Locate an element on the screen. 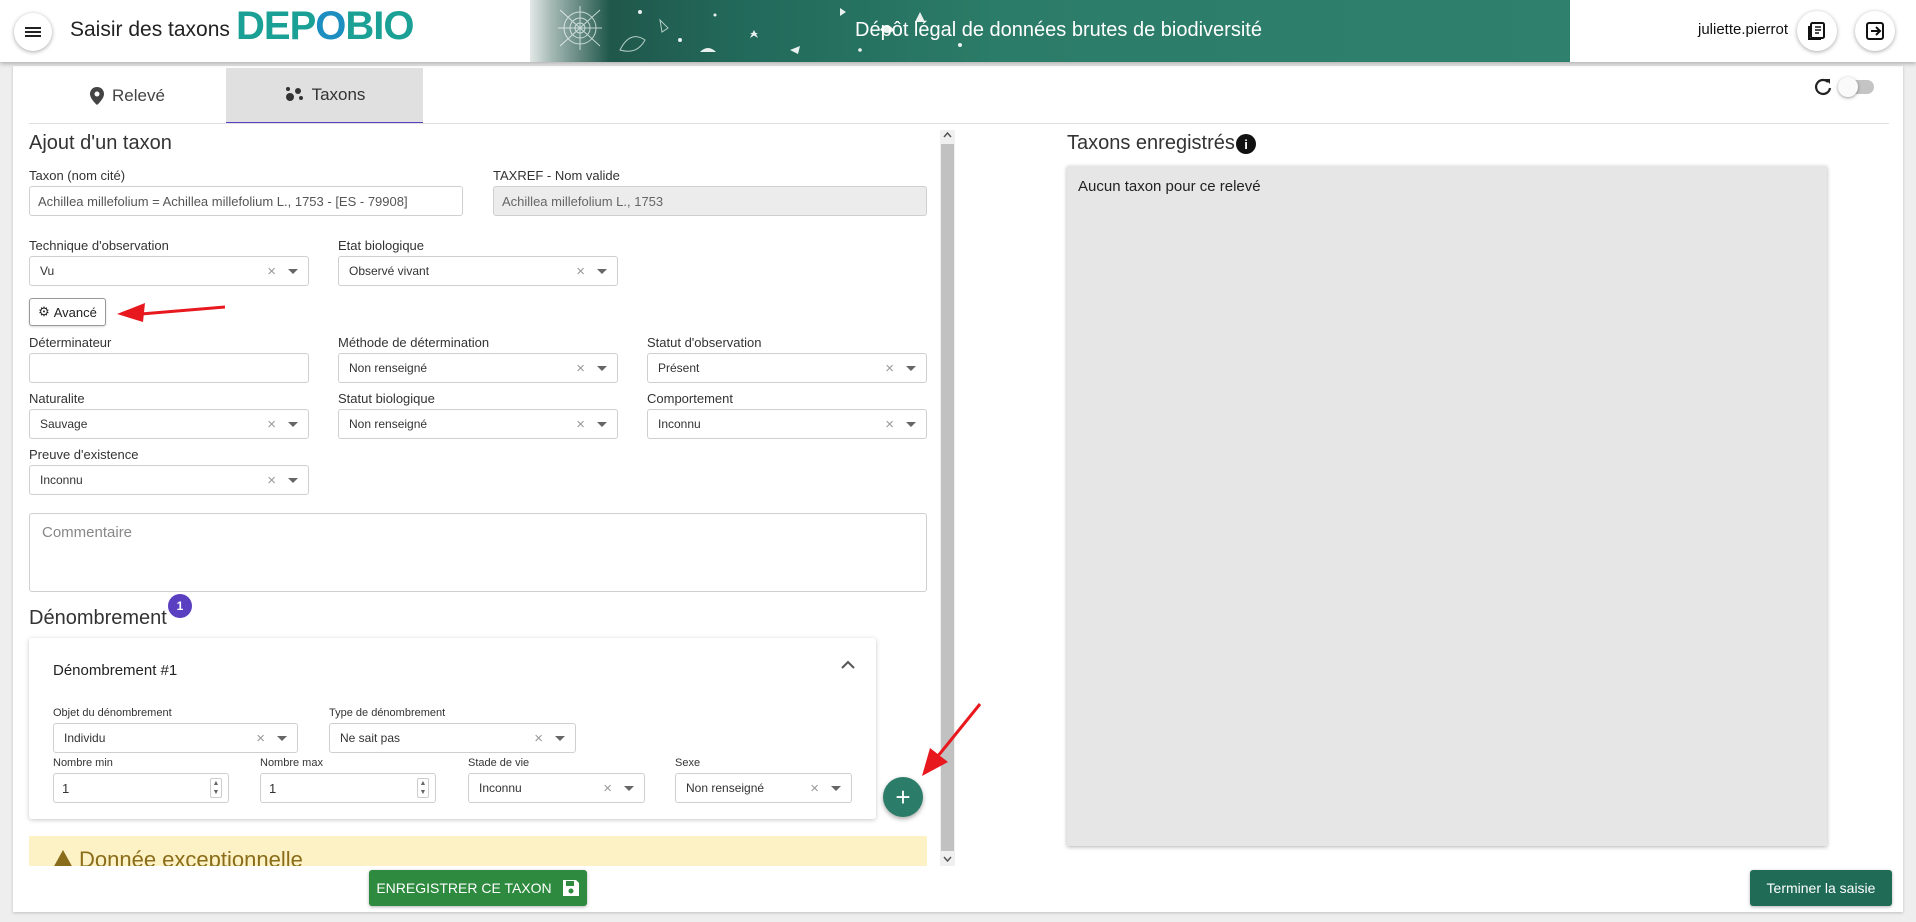 This screenshot has height=922, width=1916. statut-obs-label: Statut d'observation is located at coordinates (704, 342).